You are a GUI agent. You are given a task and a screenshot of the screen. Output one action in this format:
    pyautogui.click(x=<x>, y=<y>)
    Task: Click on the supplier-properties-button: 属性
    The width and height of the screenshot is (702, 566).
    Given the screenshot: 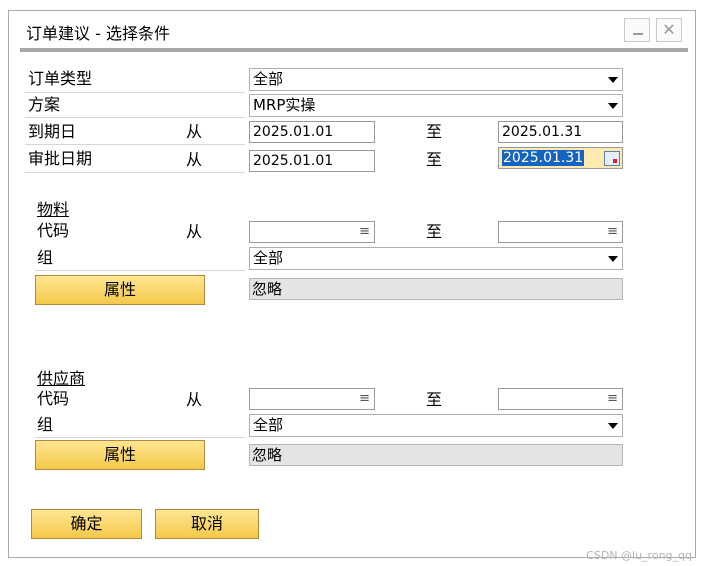 What is the action you would take?
    pyautogui.click(x=120, y=455)
    